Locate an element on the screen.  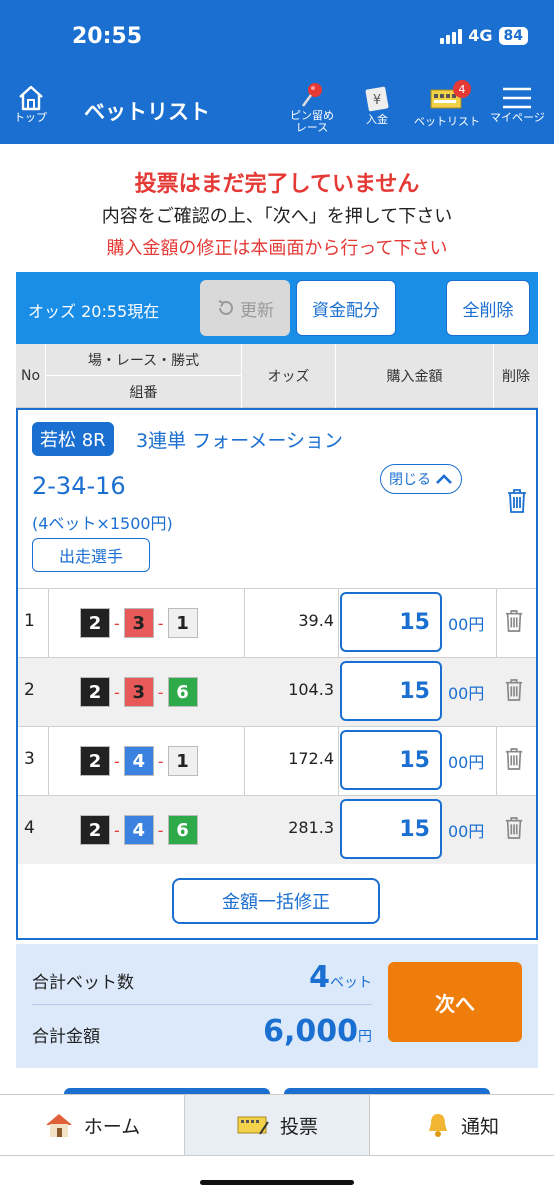
odds-timestamp: オッズ 20:55現在 is located at coordinates (94, 311).